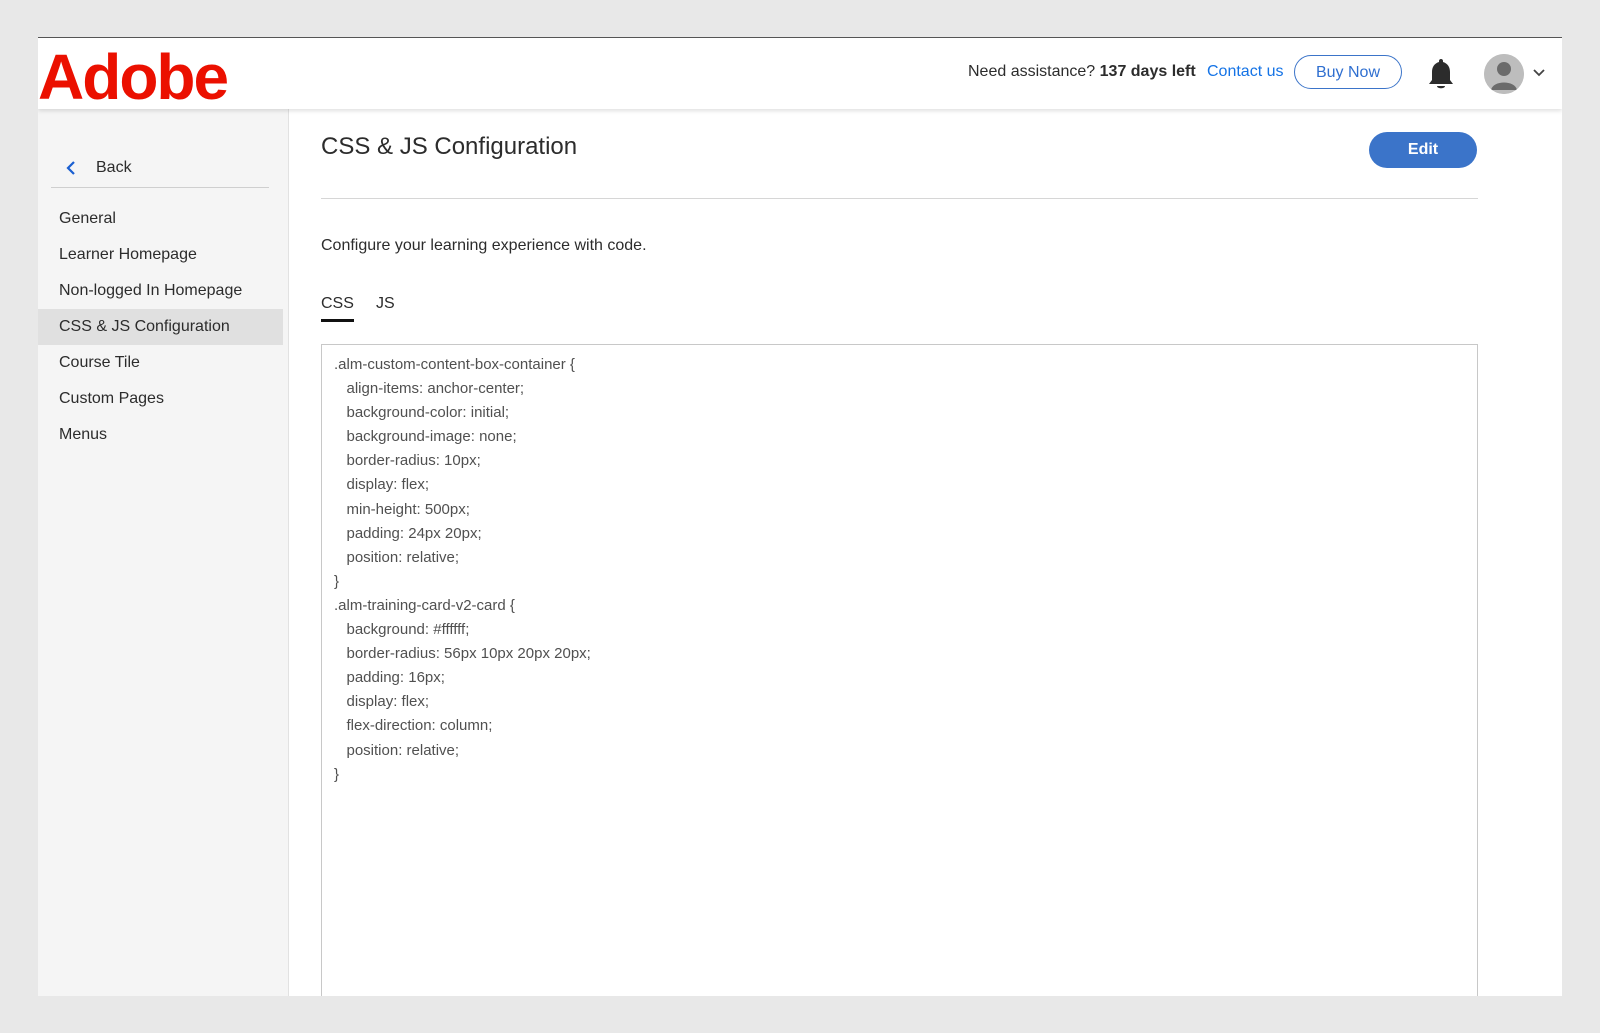 This screenshot has width=1600, height=1033. What do you see at coordinates (449, 146) in the screenshot?
I see `page-title: CSS & JS Configuration` at bounding box center [449, 146].